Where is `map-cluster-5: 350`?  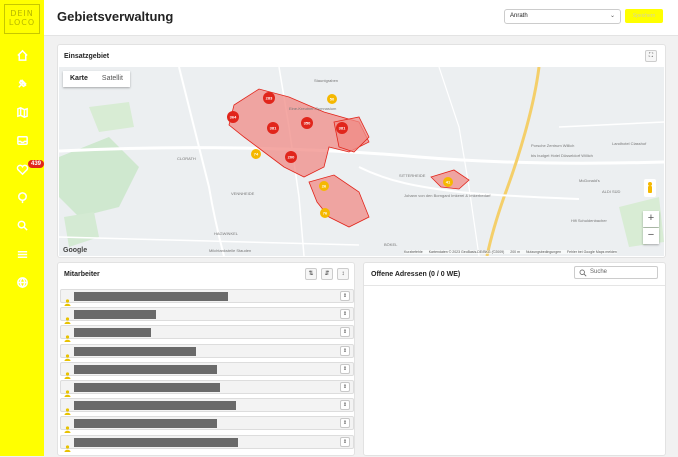 map-cluster-5: 350 is located at coordinates (307, 123).